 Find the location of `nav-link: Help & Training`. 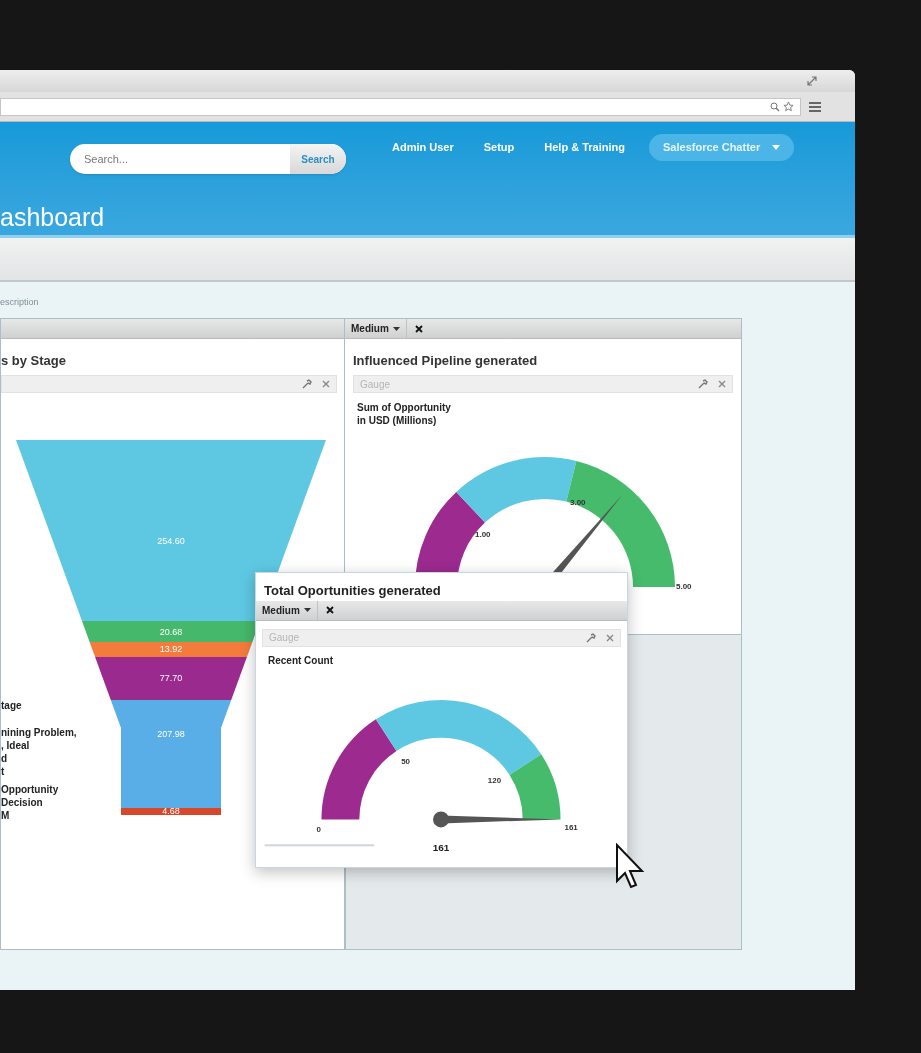

nav-link: Help & Training is located at coordinates (584, 147).